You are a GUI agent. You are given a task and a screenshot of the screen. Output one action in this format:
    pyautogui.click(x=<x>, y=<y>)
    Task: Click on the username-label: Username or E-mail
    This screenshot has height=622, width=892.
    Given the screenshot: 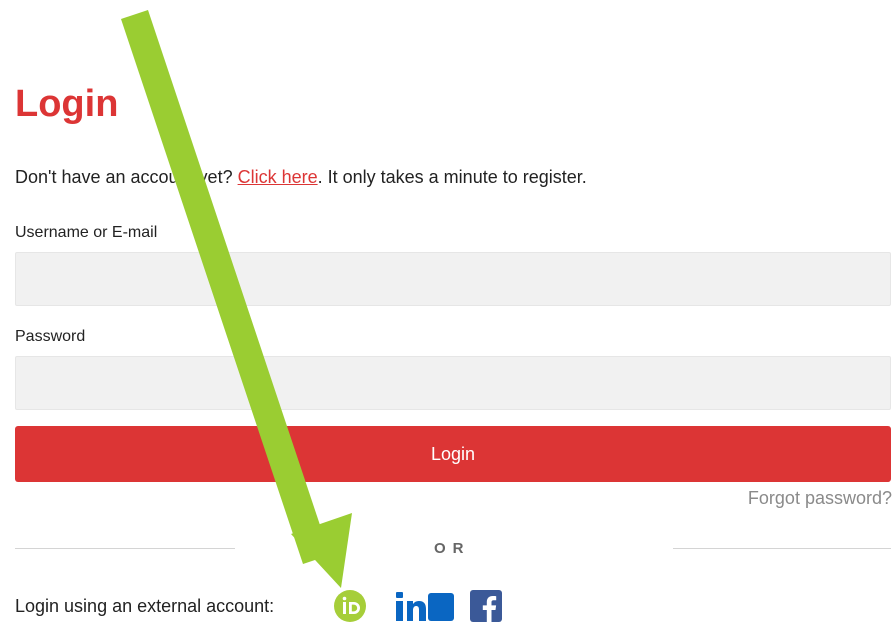 What is the action you would take?
    pyautogui.click(x=86, y=232)
    